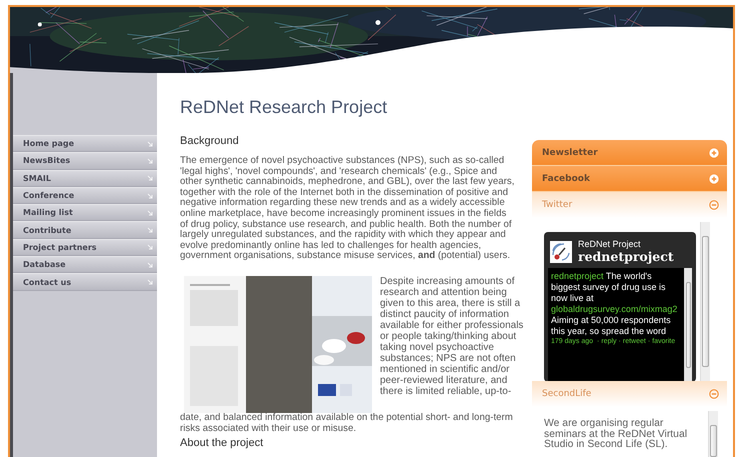  What do you see at coordinates (348, 209) in the screenshot?
I see `paragraph: The emergence of novel psychoactive substances (NPS), such as so-called 'legal highs', 'novel compounds', and 'research chemicals' (e.g., Spice and other synthetic cannabinoids, mephedrone, and GBL), over the last few years, together with the role of the Internet both in the dissemination of positive and negative information regarding these new trends and as a widely accessible online marketplace, have become increasingly prominent issues in the fields of drug policy, substance use research, and public health. Both the number of largely unregulated substances, and the rapidity with which they appear and evolve predominantly online has led to challenges for health agencies, government organisations, substance misuse services, and (potential) users.` at bounding box center [348, 209].